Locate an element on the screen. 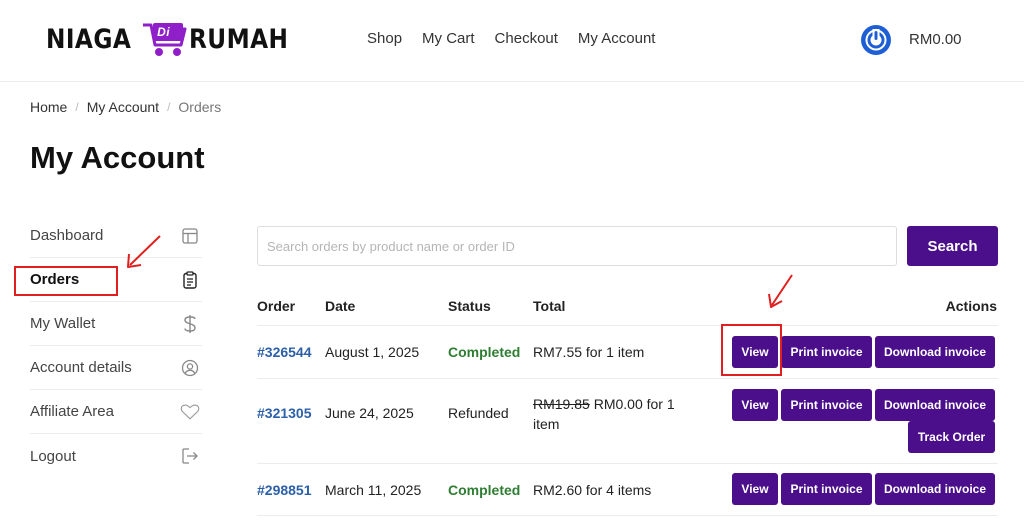 Image resolution: width=1024 pixels, height=522 pixels. order-total-original: RM19.85 is located at coordinates (561, 404).